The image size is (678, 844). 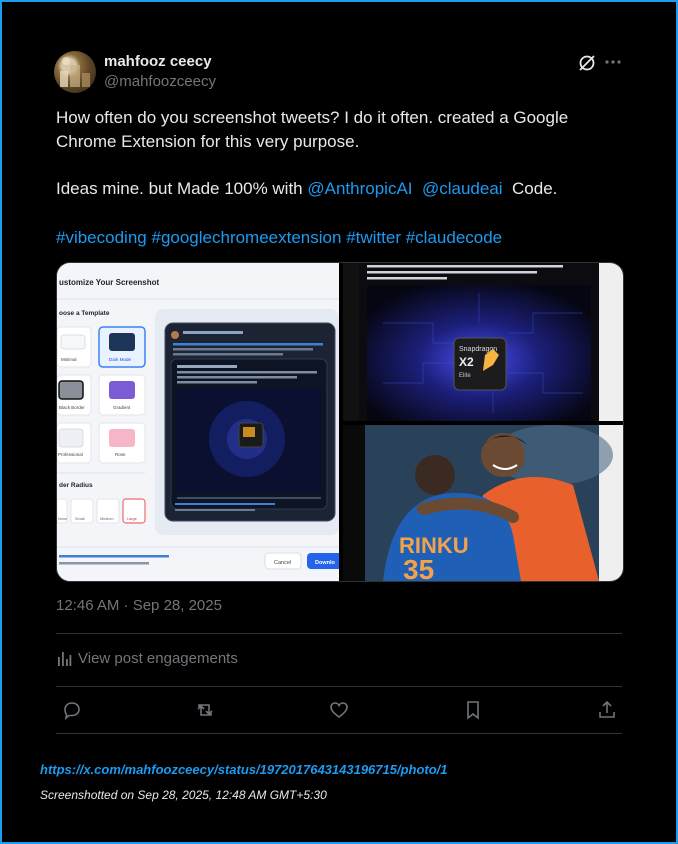 What do you see at coordinates (75, 72) in the screenshot?
I see `avatar` at bounding box center [75, 72].